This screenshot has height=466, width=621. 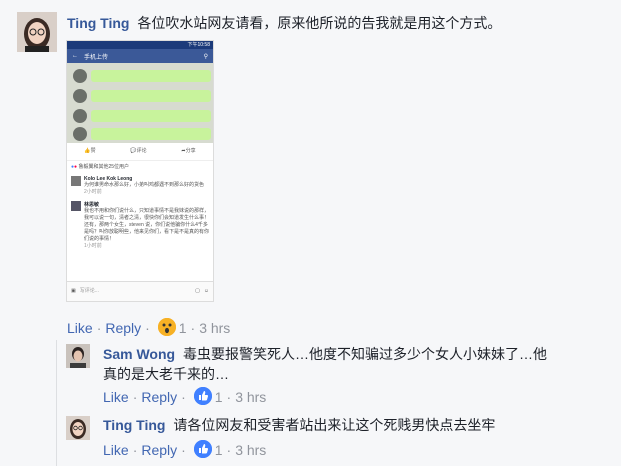 I want to click on phone-status-bar: 下午10:58, so click(x=140, y=45).